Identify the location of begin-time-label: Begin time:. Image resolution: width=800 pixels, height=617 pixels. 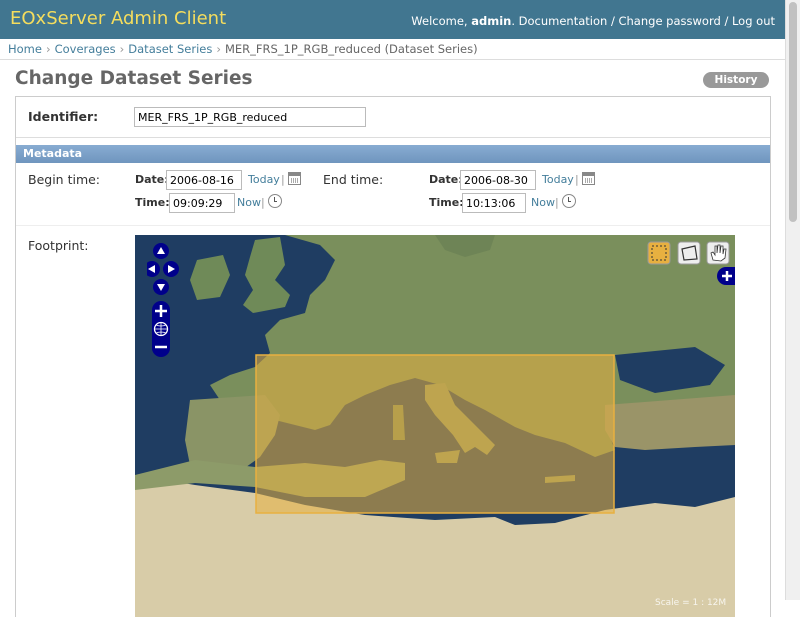
(64, 179).